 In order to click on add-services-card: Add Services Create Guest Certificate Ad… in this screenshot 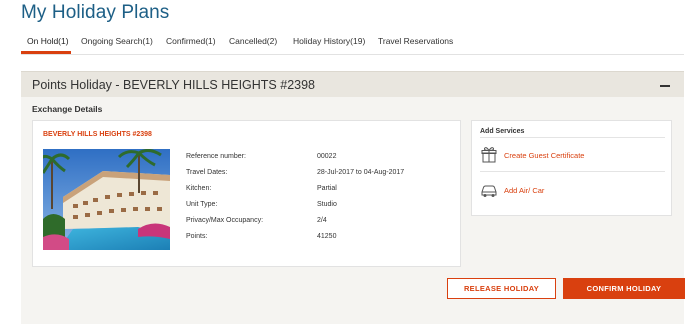, I will do `click(571, 168)`.